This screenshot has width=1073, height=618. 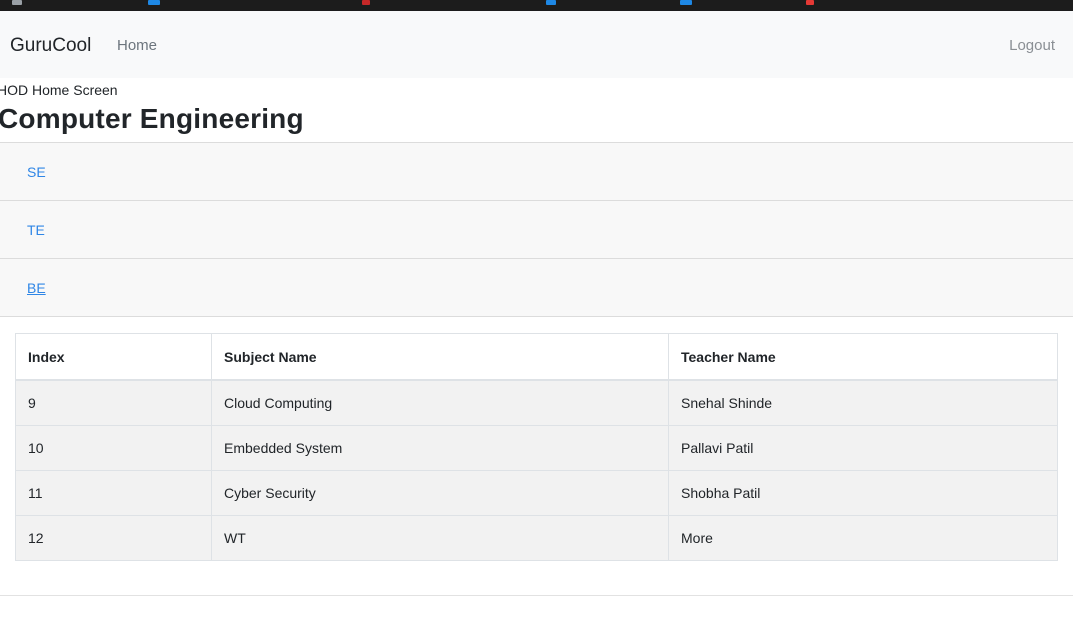 What do you see at coordinates (536, 171) in the screenshot?
I see `year-item-se: SE` at bounding box center [536, 171].